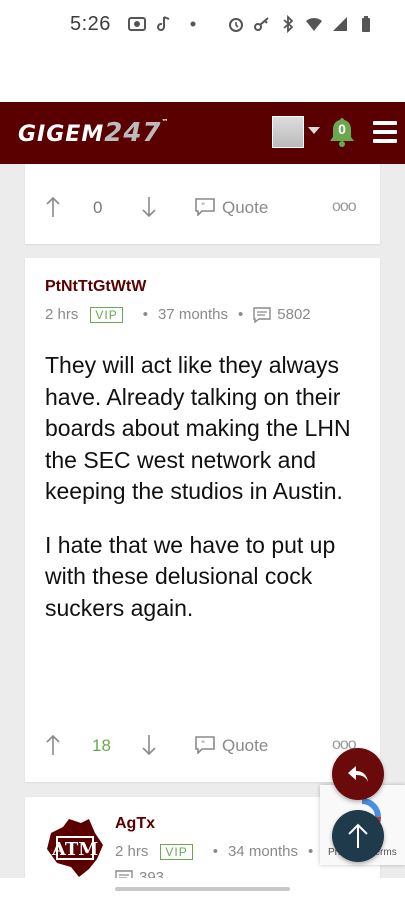  I want to click on post-card: 0 " Quote ooo, so click(202, 204).